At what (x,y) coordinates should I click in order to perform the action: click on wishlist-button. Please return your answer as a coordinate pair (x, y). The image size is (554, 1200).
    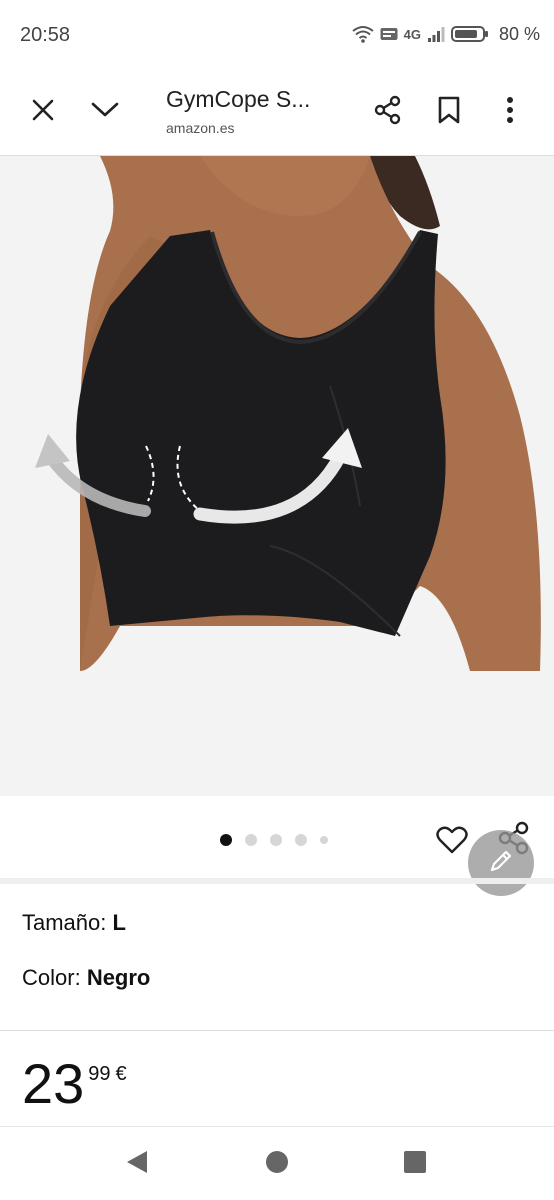
    Looking at the image, I should click on (452, 842).